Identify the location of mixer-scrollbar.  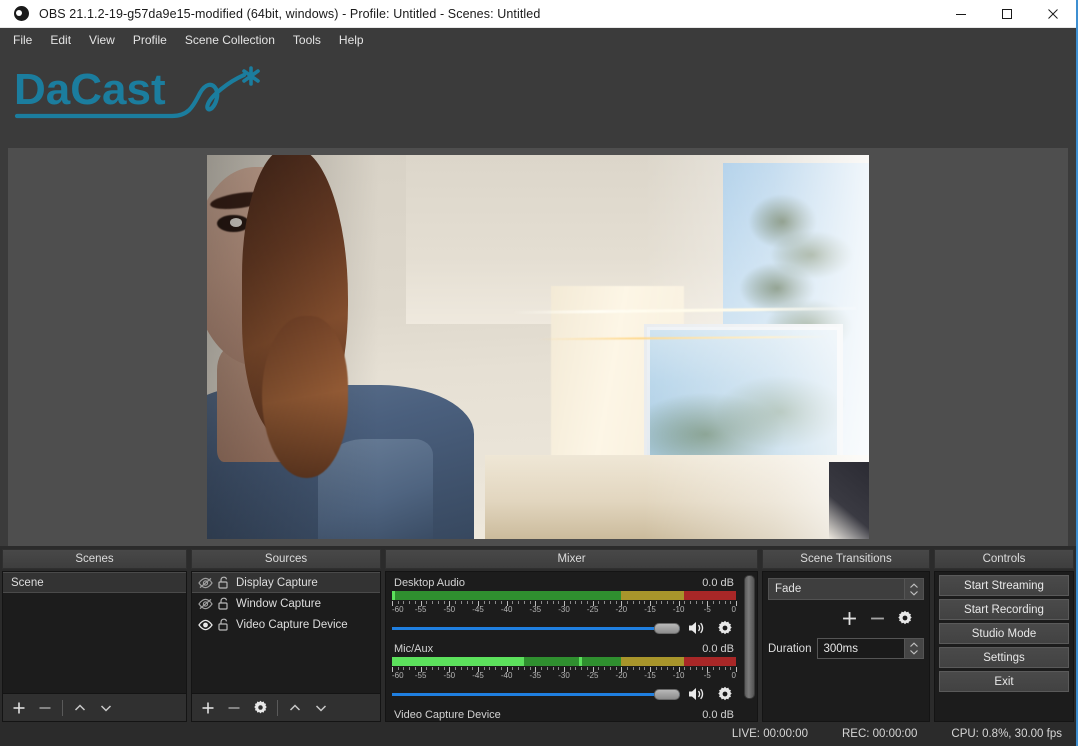
(749, 646).